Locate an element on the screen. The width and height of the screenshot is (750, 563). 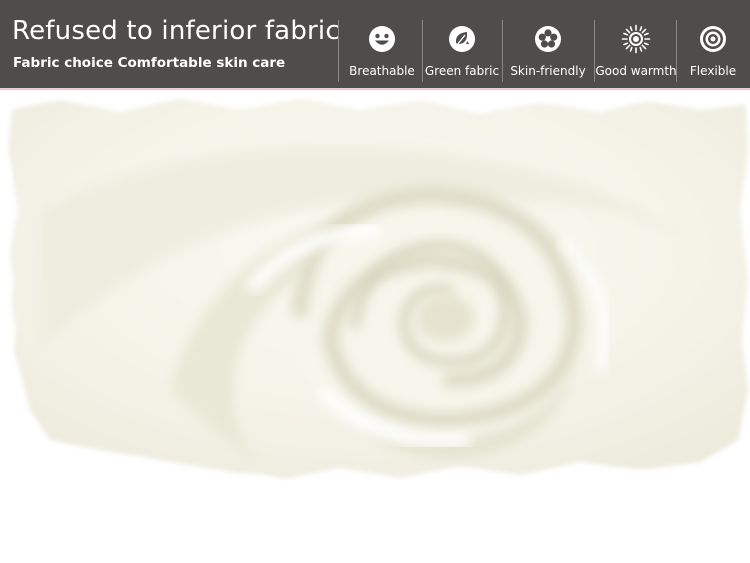
feature-flexible: Flexible is located at coordinates (713, 48).